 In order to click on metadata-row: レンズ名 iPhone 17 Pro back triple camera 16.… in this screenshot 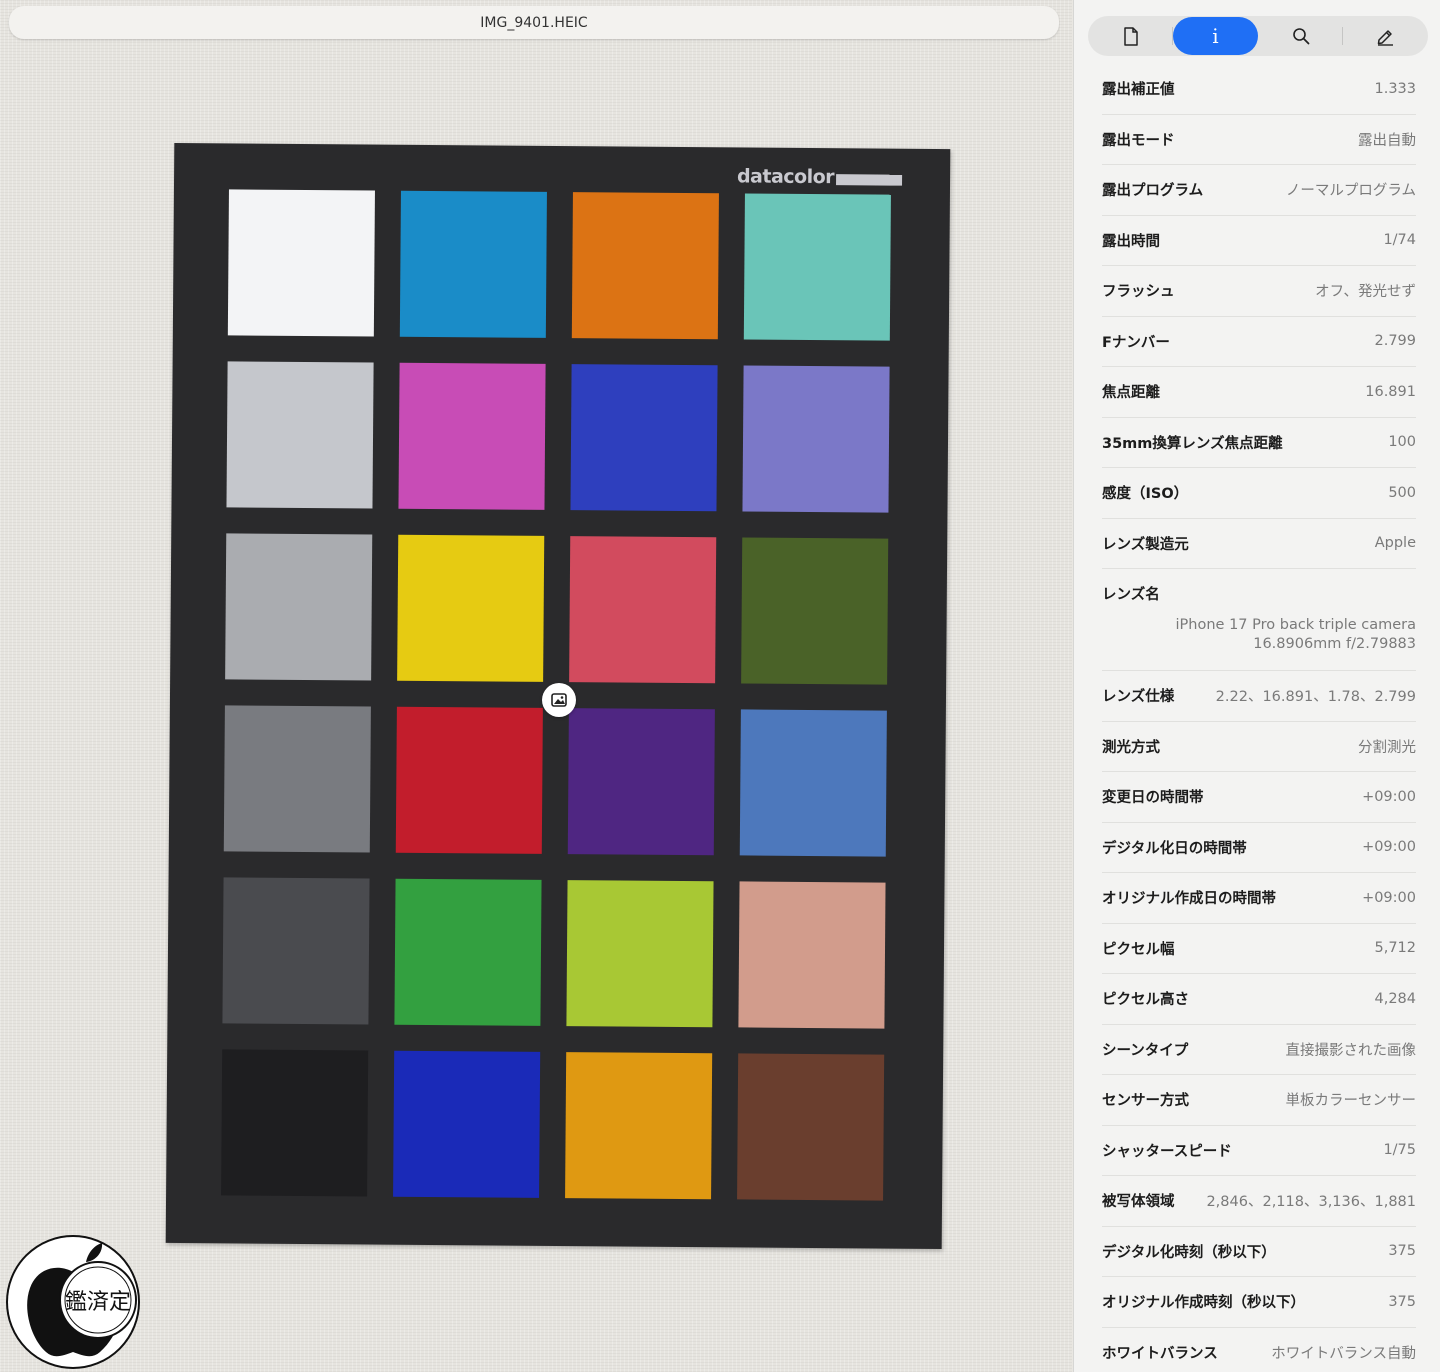, I will do `click(1259, 620)`.